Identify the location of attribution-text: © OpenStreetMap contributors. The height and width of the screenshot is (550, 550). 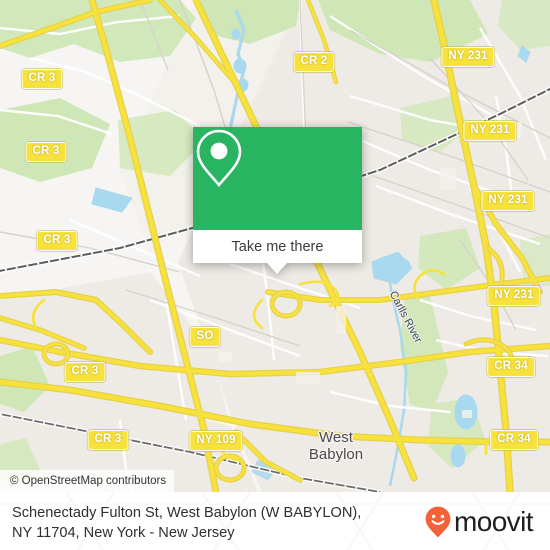
(88, 481).